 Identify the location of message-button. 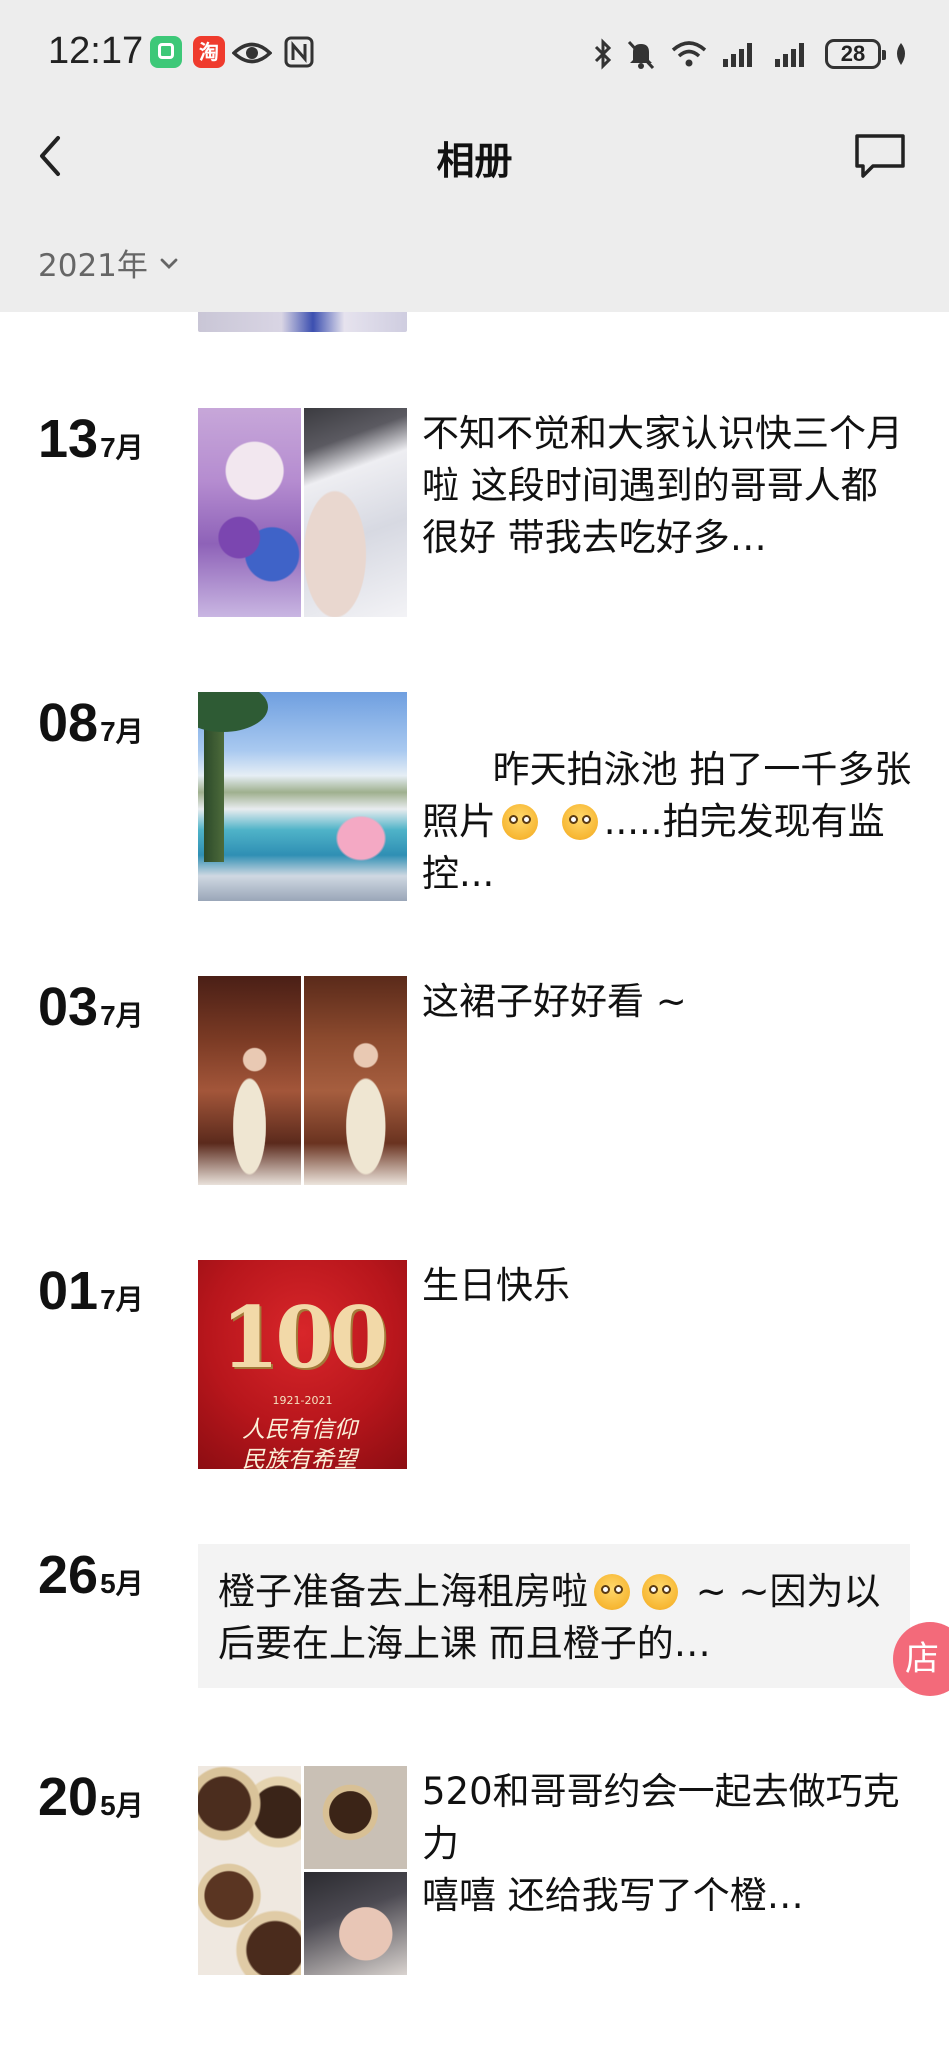
(880, 156).